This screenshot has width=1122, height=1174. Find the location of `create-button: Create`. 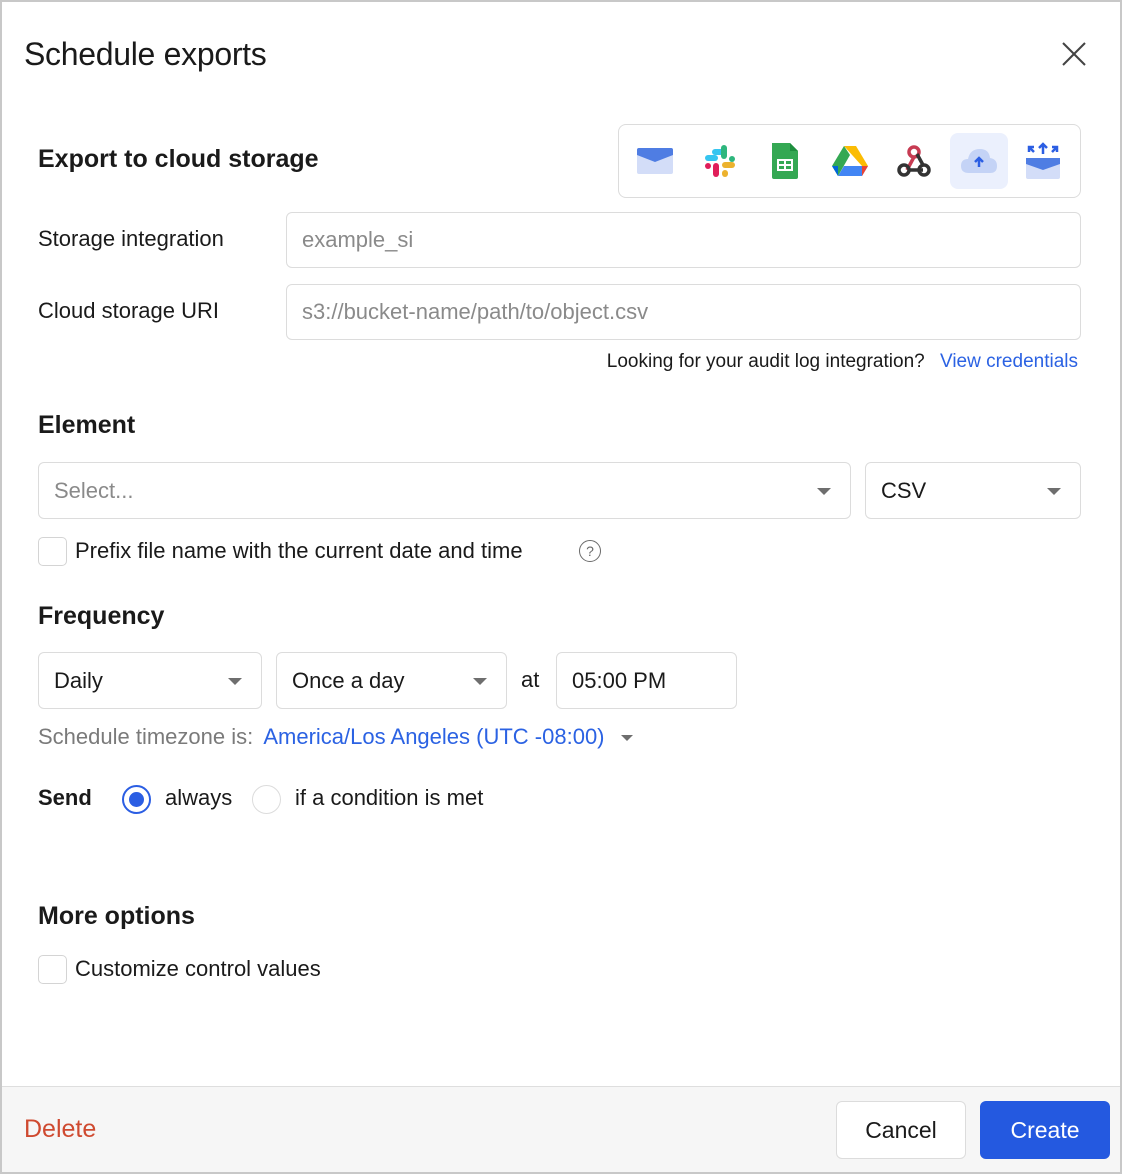

create-button: Create is located at coordinates (1045, 1130).